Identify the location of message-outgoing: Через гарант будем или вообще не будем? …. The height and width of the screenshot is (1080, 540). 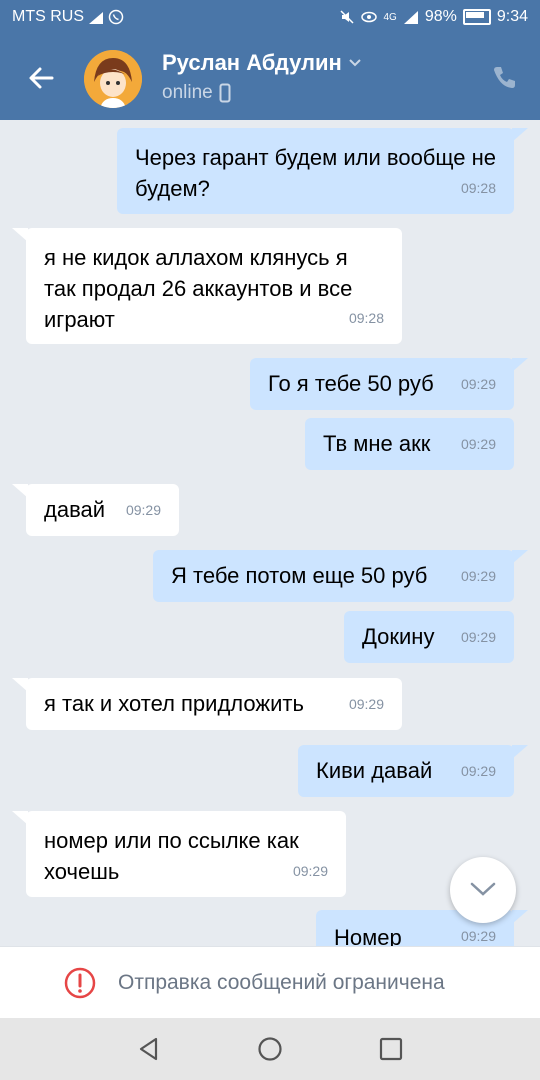
(322, 171).